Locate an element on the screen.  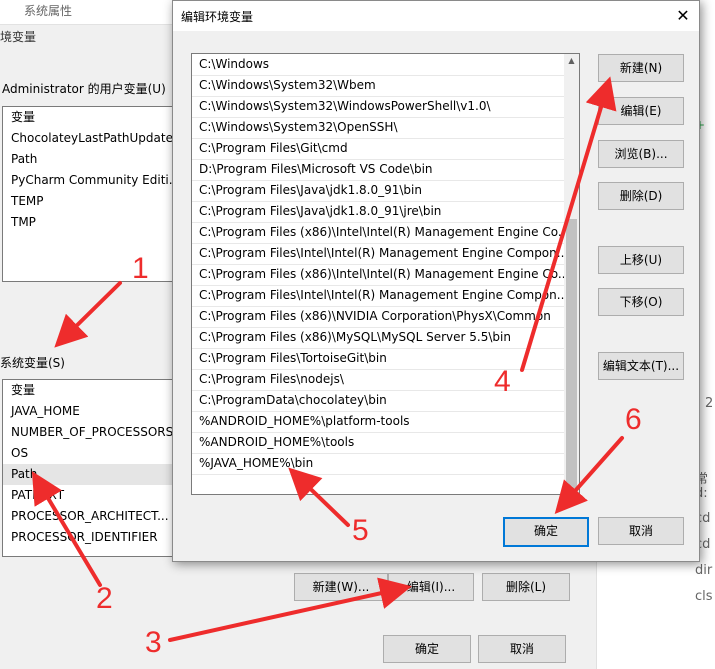
annotation-number-4: 4 is located at coordinates (502, 381).